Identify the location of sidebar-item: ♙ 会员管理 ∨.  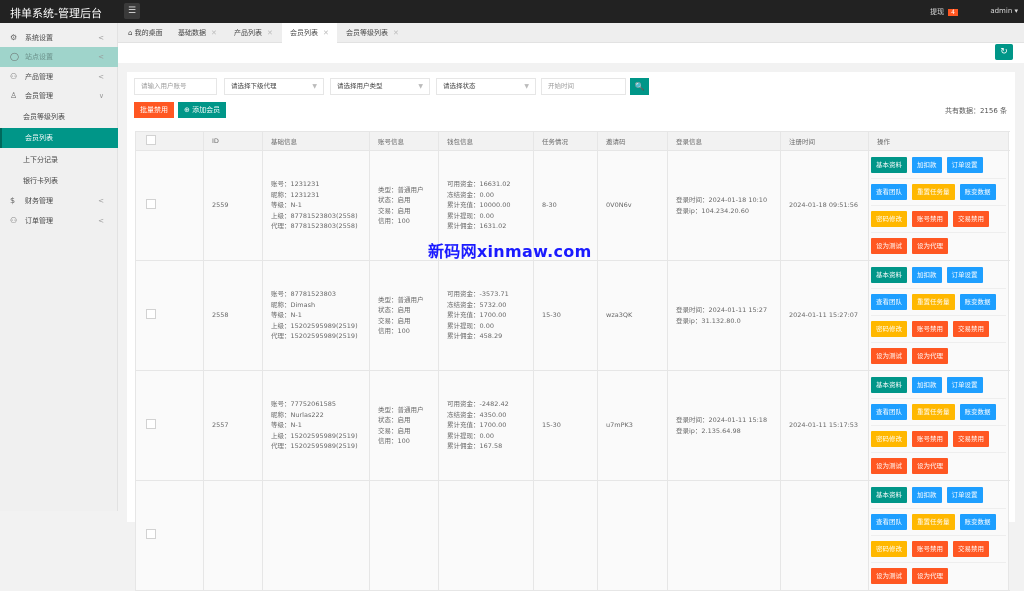
(59, 96).